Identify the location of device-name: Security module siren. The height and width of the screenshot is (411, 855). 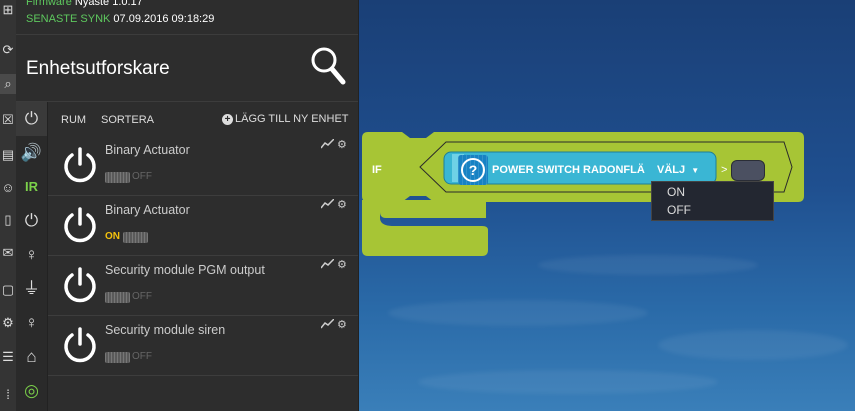
(165, 330).